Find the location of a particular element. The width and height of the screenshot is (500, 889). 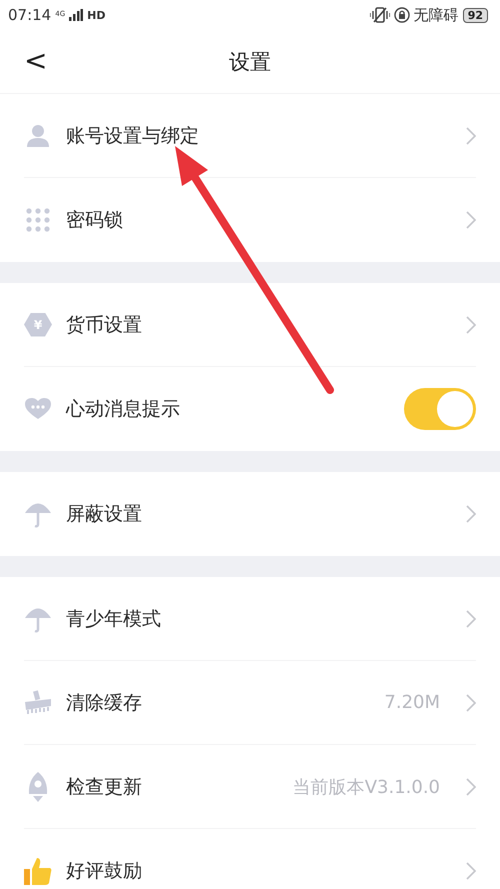

setting-label: 检查更新 is located at coordinates (172, 787).